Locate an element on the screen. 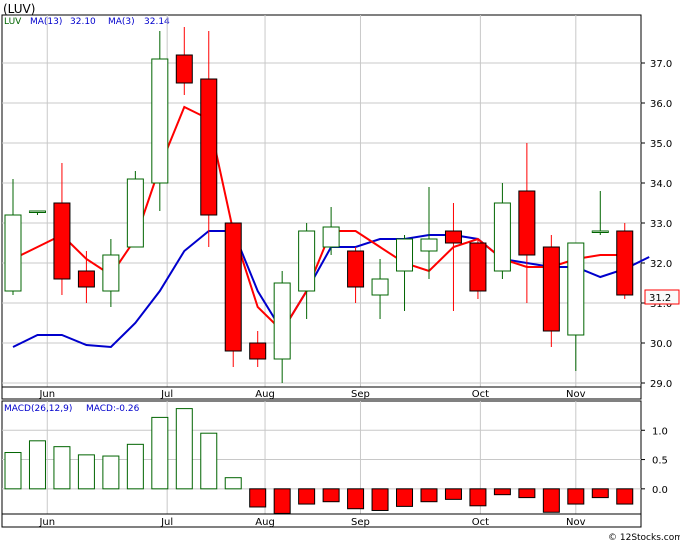 The image size is (680, 546). macd-y-ticks: 0.0 0.5 1.0 is located at coordinates (654, 461).